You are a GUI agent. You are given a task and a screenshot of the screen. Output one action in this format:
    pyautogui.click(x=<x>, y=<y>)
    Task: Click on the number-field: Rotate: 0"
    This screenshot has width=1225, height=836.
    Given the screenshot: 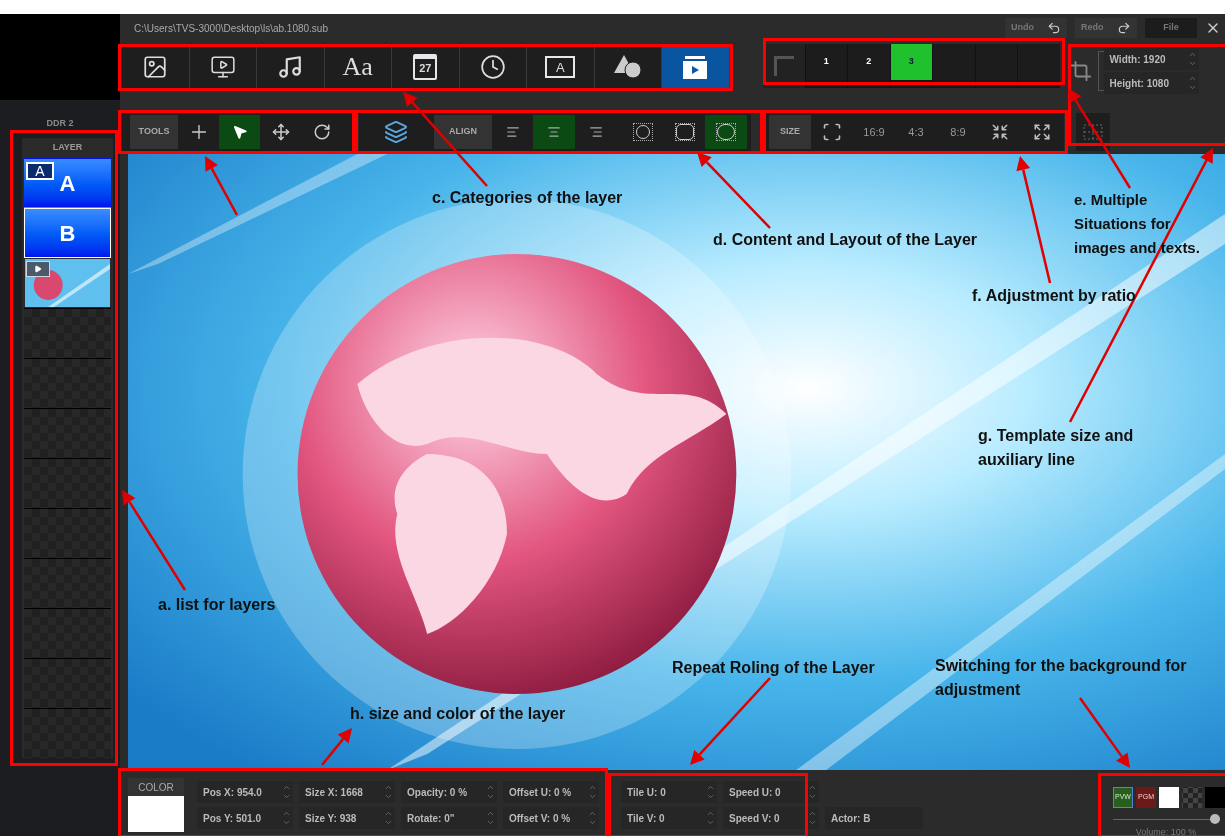 What is the action you would take?
    pyautogui.click(x=449, y=818)
    